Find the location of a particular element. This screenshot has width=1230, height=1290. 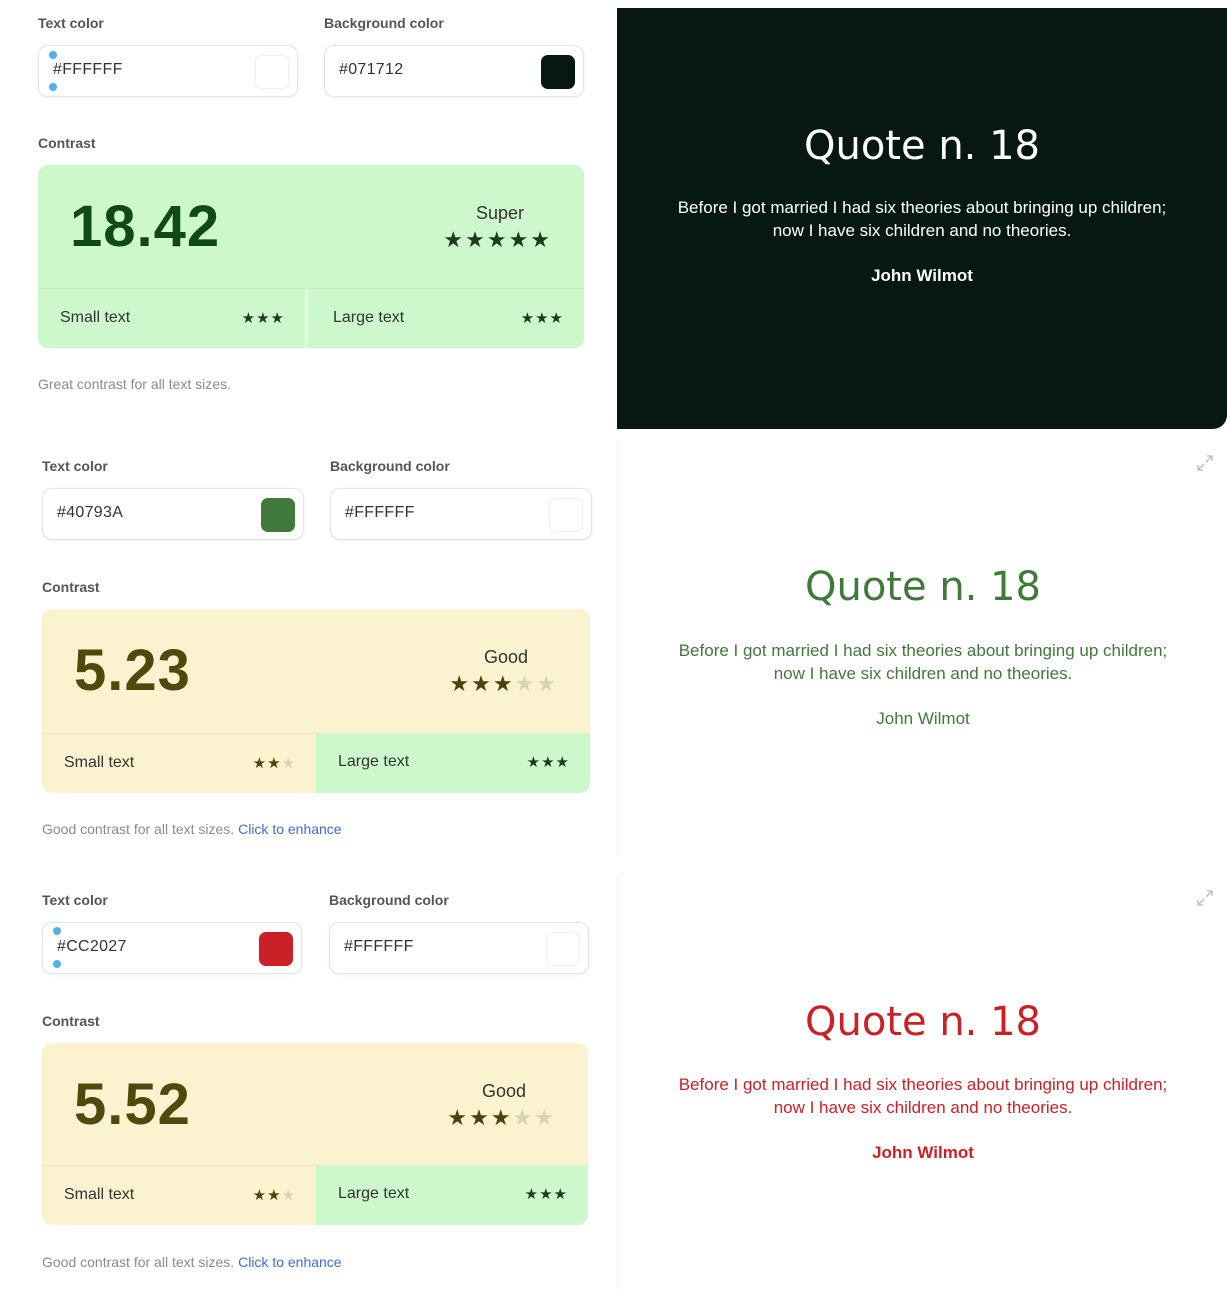

text-color-value: #40793A is located at coordinates (90, 512).